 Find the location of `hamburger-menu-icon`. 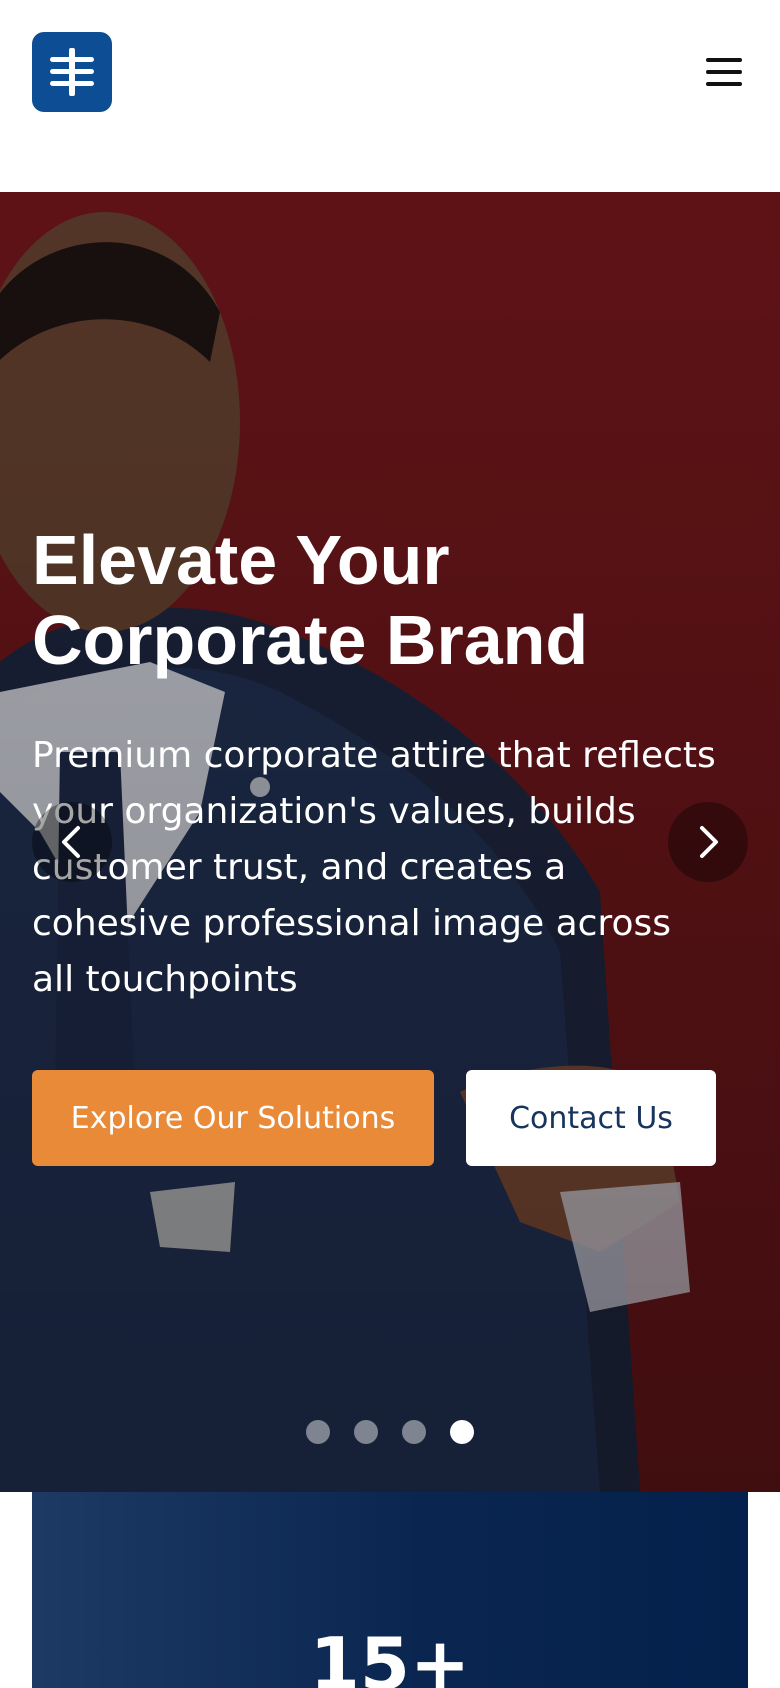

hamburger-menu-icon is located at coordinates (724, 60).